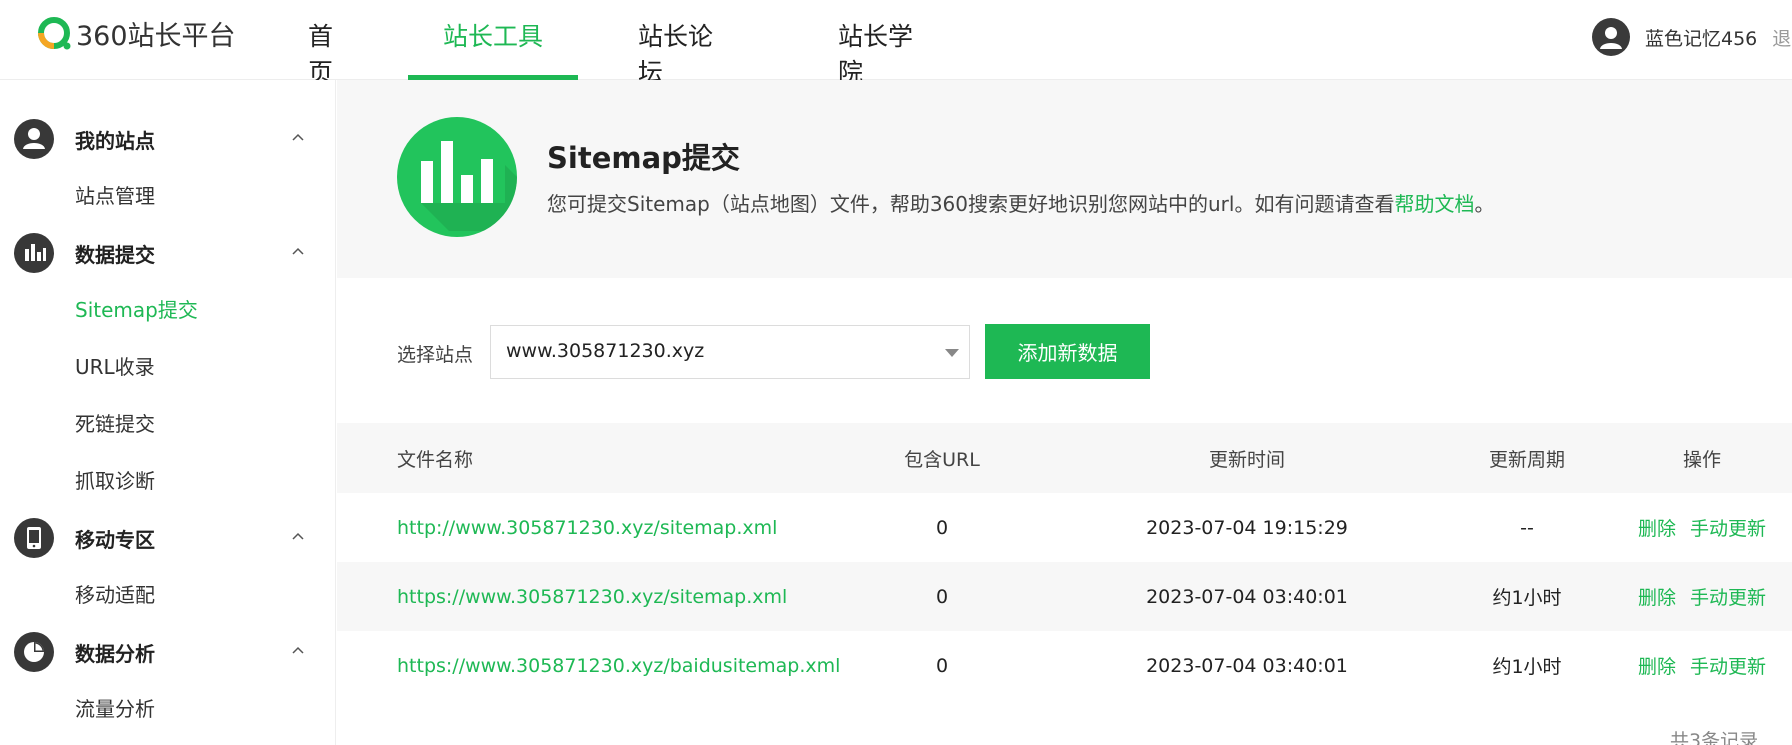 The width and height of the screenshot is (1792, 745). What do you see at coordinates (330, 43) in the screenshot?
I see `nav-home: 首页` at bounding box center [330, 43].